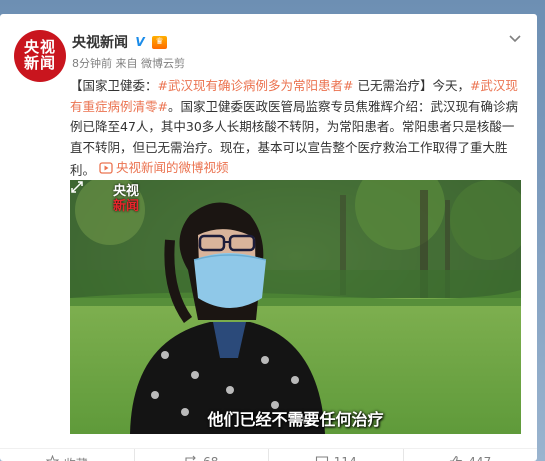 Image resolution: width=545 pixels, height=461 pixels. What do you see at coordinates (125, 206) in the screenshot?
I see `video-logo-line-2: 新闻` at bounding box center [125, 206].